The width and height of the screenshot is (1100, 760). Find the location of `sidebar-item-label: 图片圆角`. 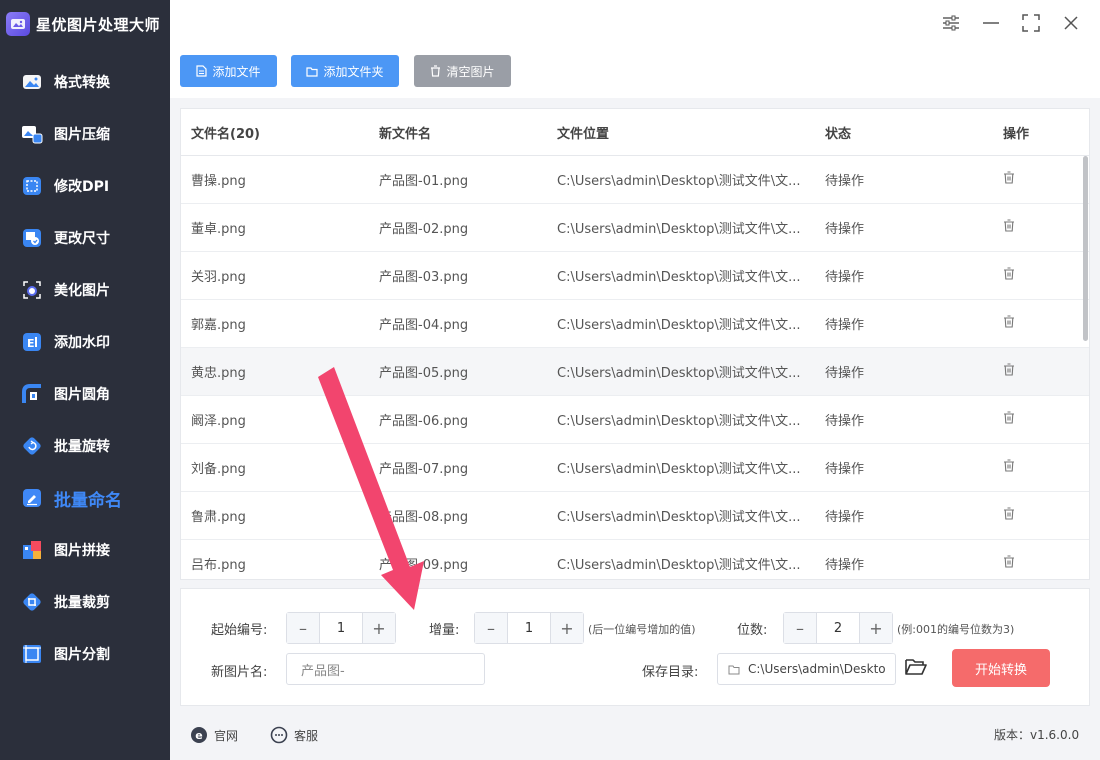

sidebar-item-label: 图片圆角 is located at coordinates (82, 395).